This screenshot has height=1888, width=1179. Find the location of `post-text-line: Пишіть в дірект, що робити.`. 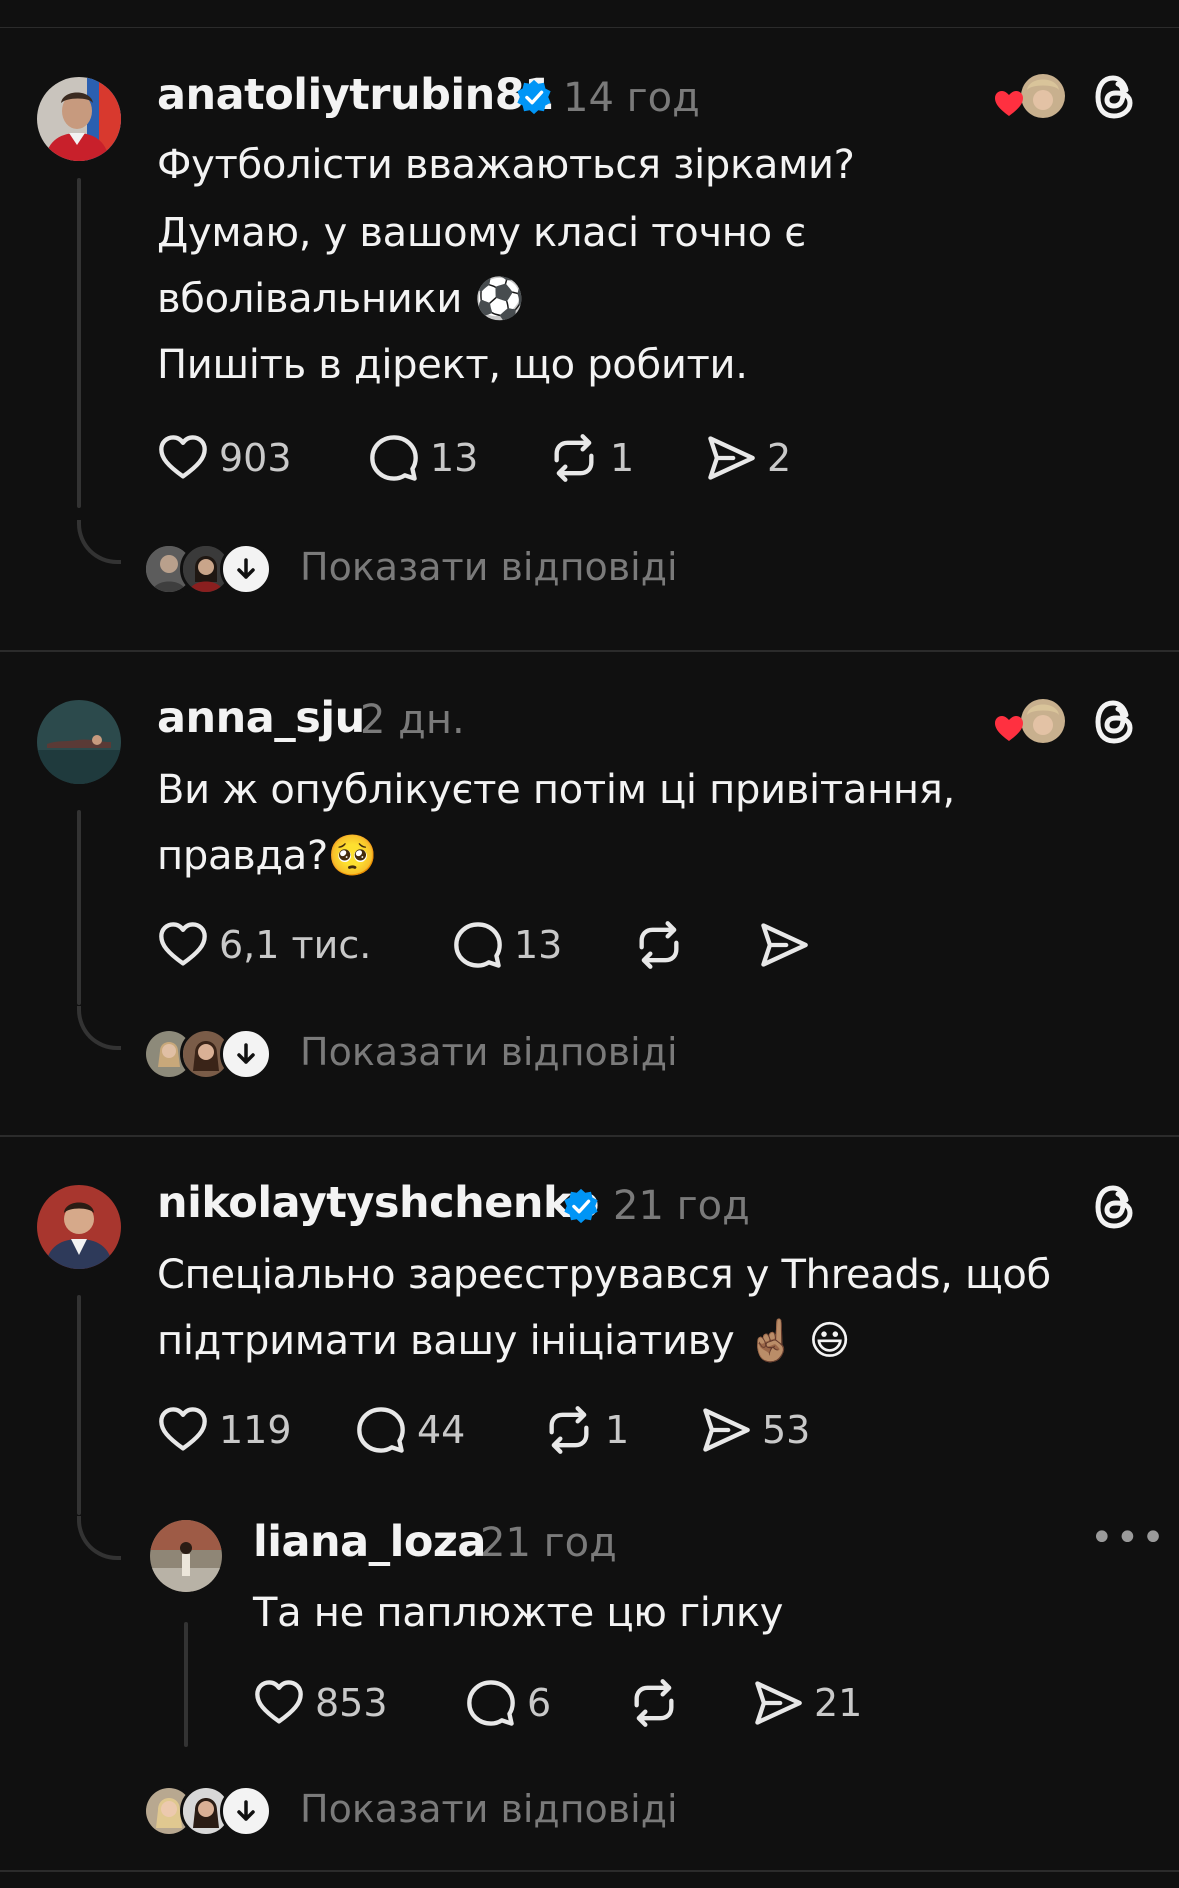

post-text-line: Пишіть в дірект, що робити. is located at coordinates (452, 365).